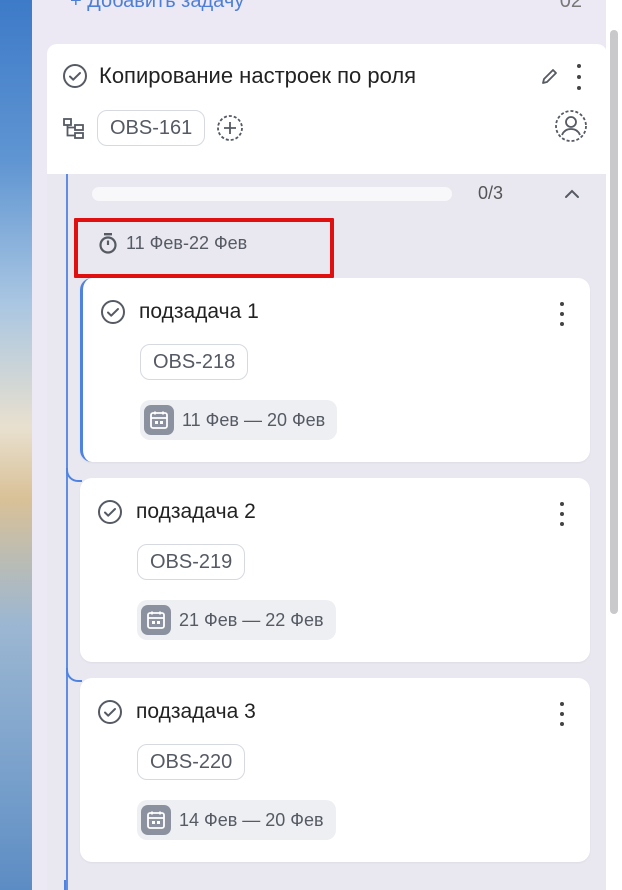  Describe the element at coordinates (199, 312) in the screenshot. I see `subtask-title: подзадача 1` at that location.